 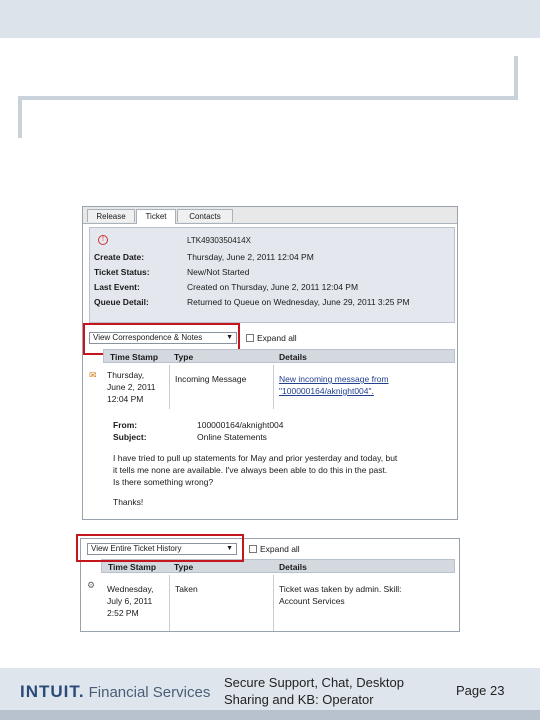 I want to click on intuit-financial-services-logo: INTUIT. Financial Services, so click(x=115, y=692).